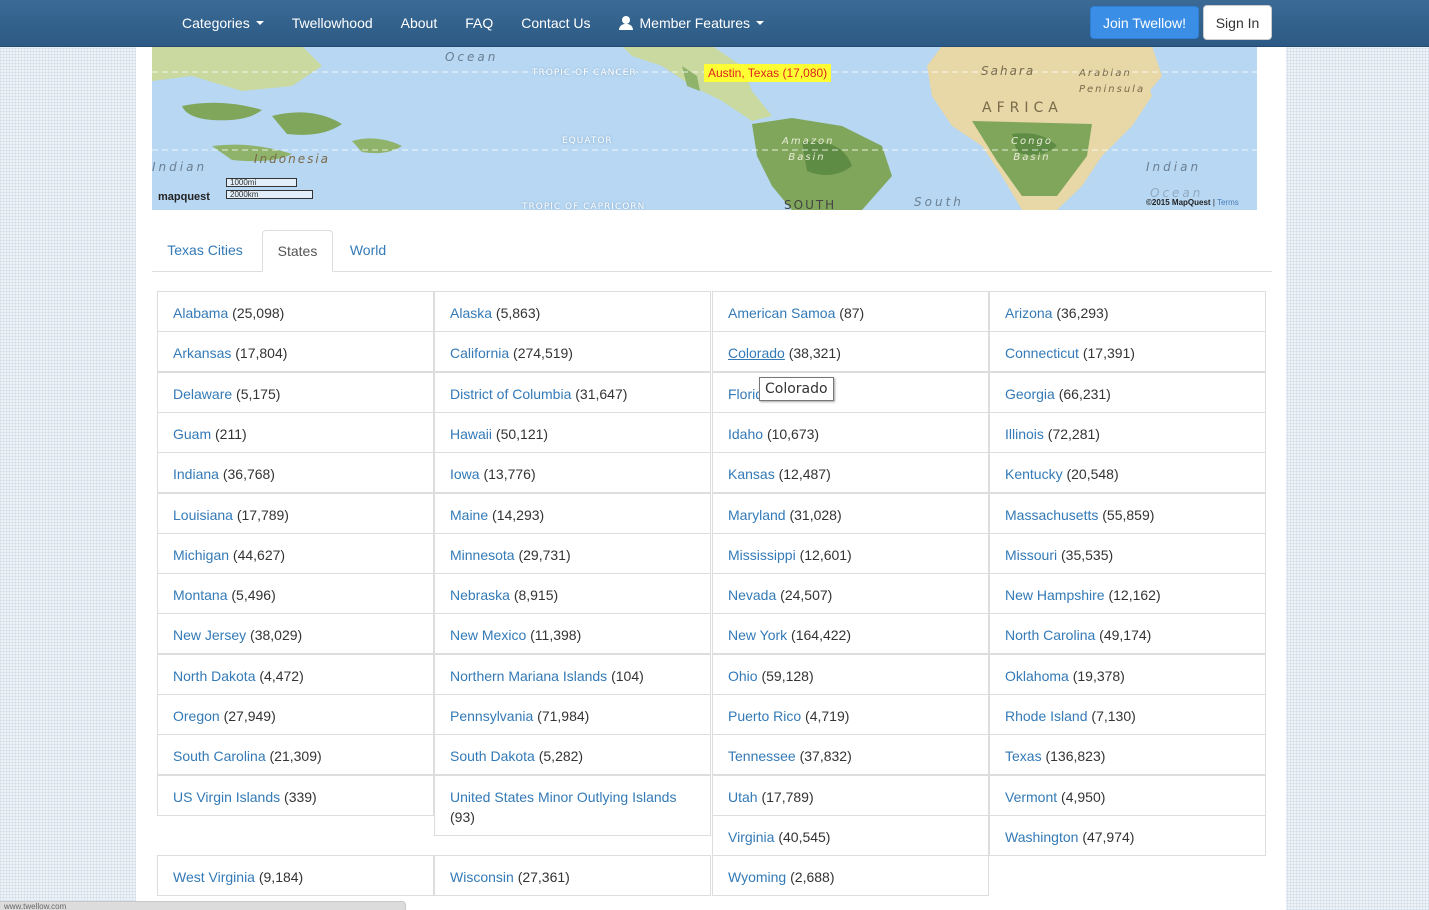 The width and height of the screenshot is (1429, 910). Describe the element at coordinates (751, 837) in the screenshot. I see `state-link: Virginia` at that location.